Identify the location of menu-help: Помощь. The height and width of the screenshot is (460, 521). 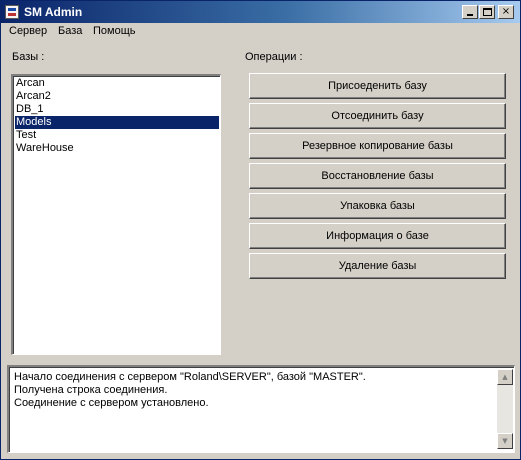
(114, 31).